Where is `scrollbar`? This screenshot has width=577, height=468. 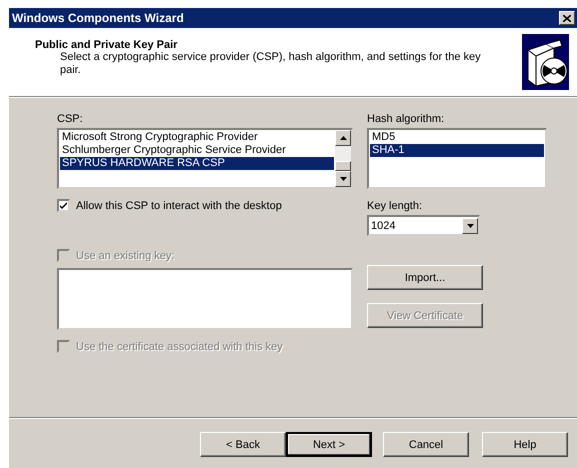
scrollbar is located at coordinates (343, 158).